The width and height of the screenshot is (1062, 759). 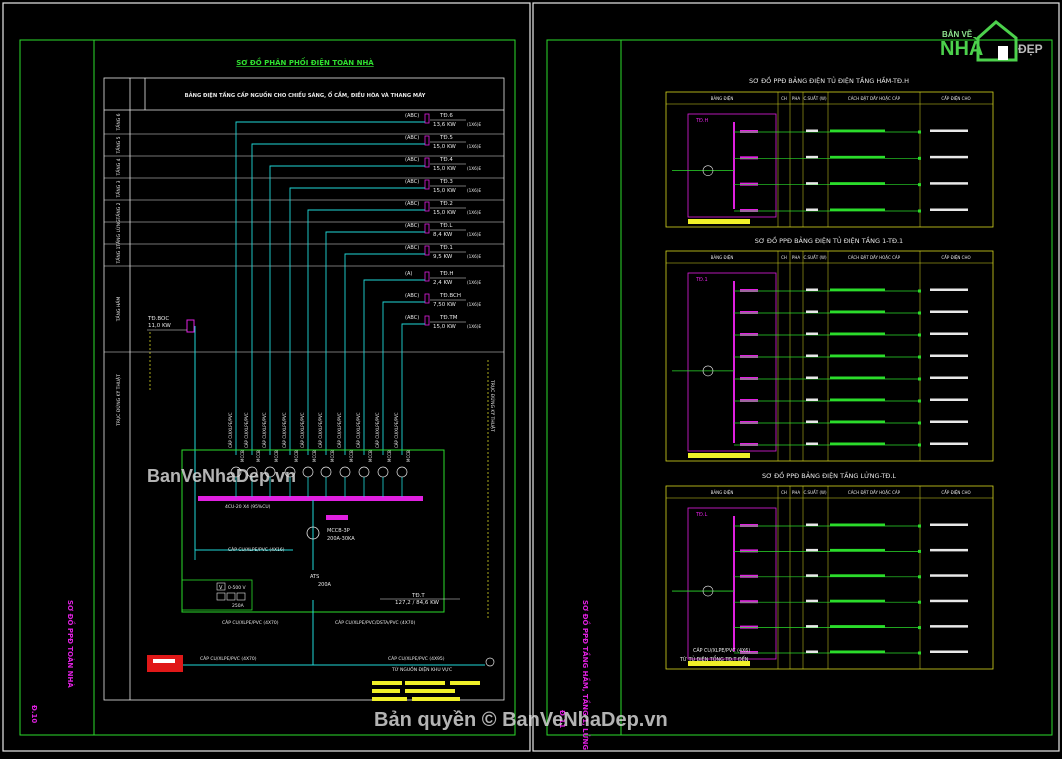 I want to click on board-name: TĐ.BCH, so click(x=450, y=296).